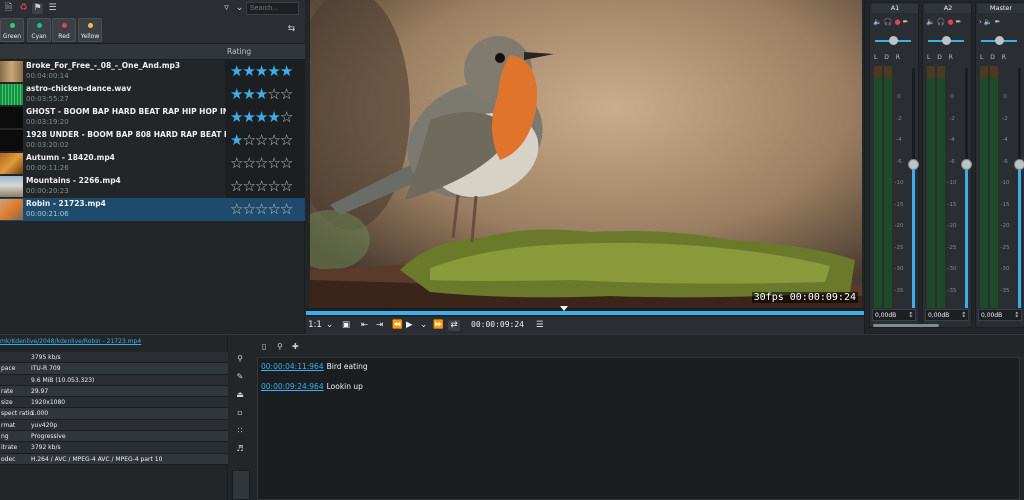  Describe the element at coordinates (241, 485) in the screenshot. I see `tools-scrollbar` at that location.